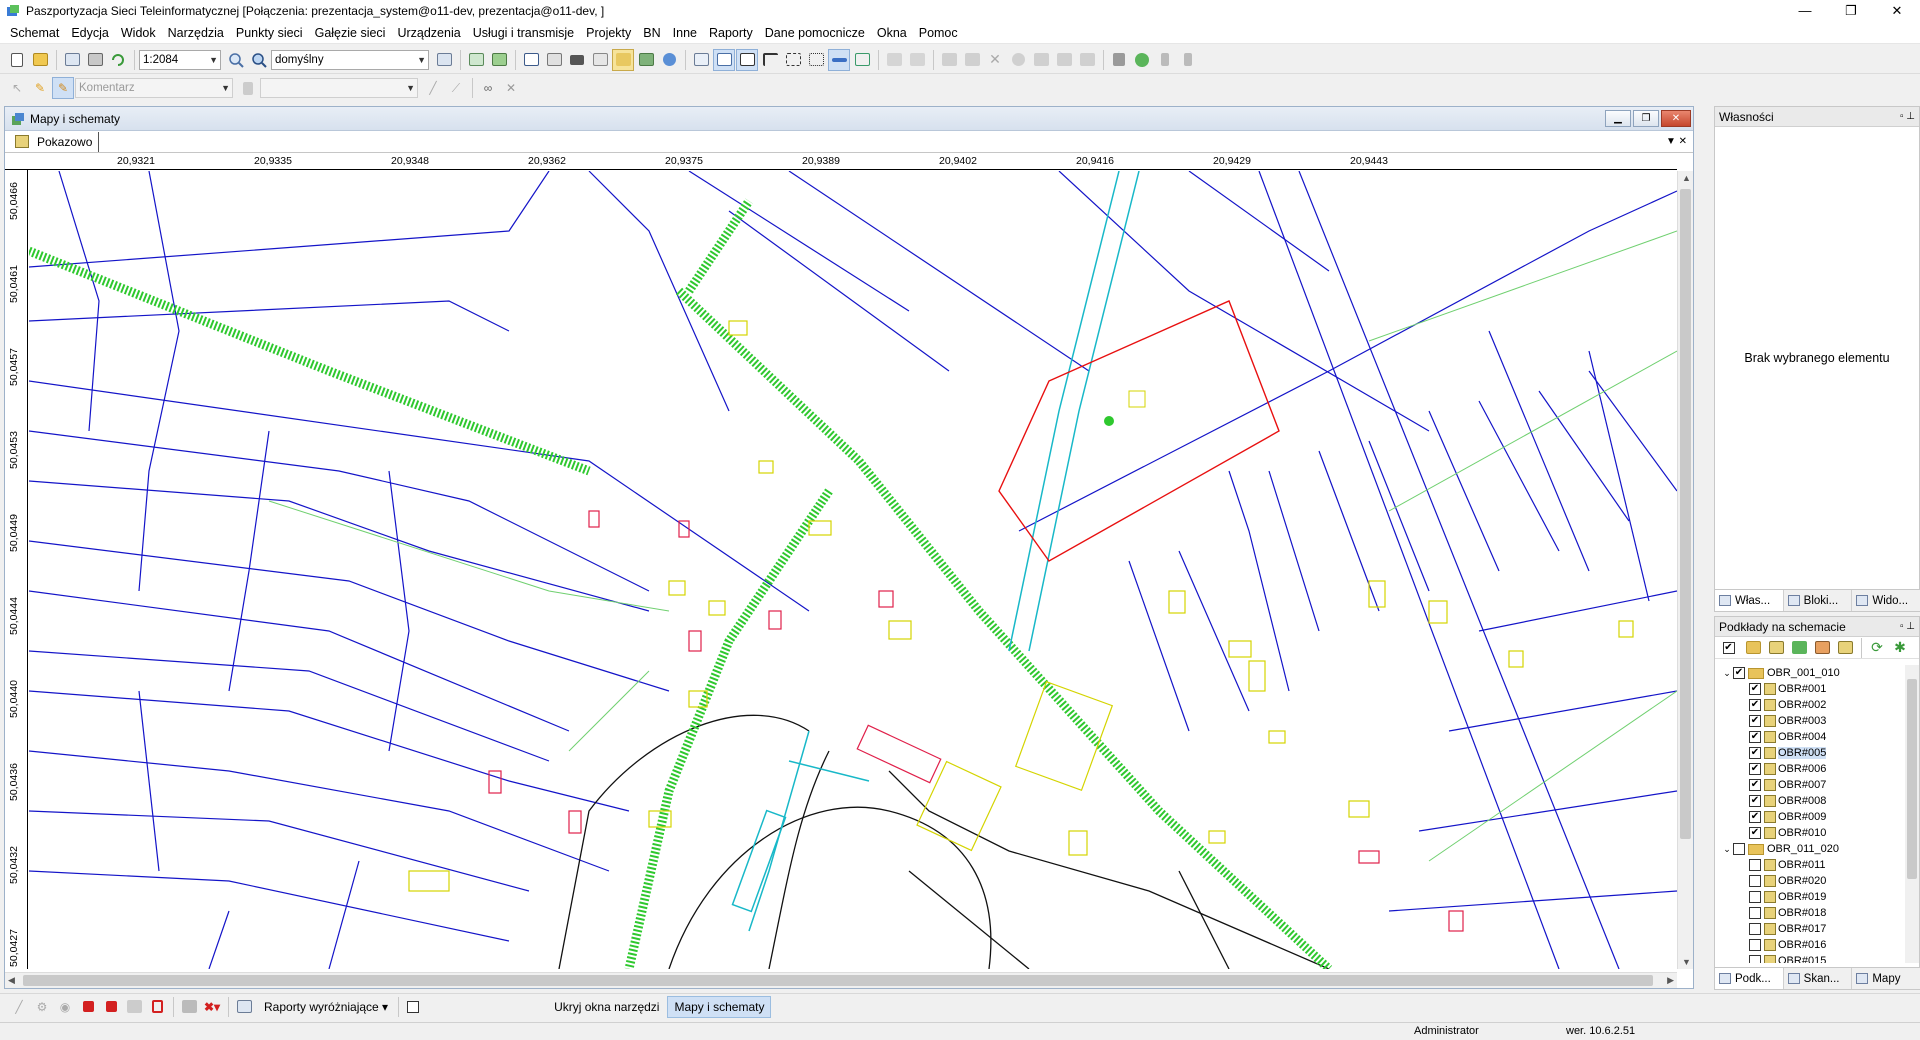  I want to click on globe-icon, so click(1142, 60).